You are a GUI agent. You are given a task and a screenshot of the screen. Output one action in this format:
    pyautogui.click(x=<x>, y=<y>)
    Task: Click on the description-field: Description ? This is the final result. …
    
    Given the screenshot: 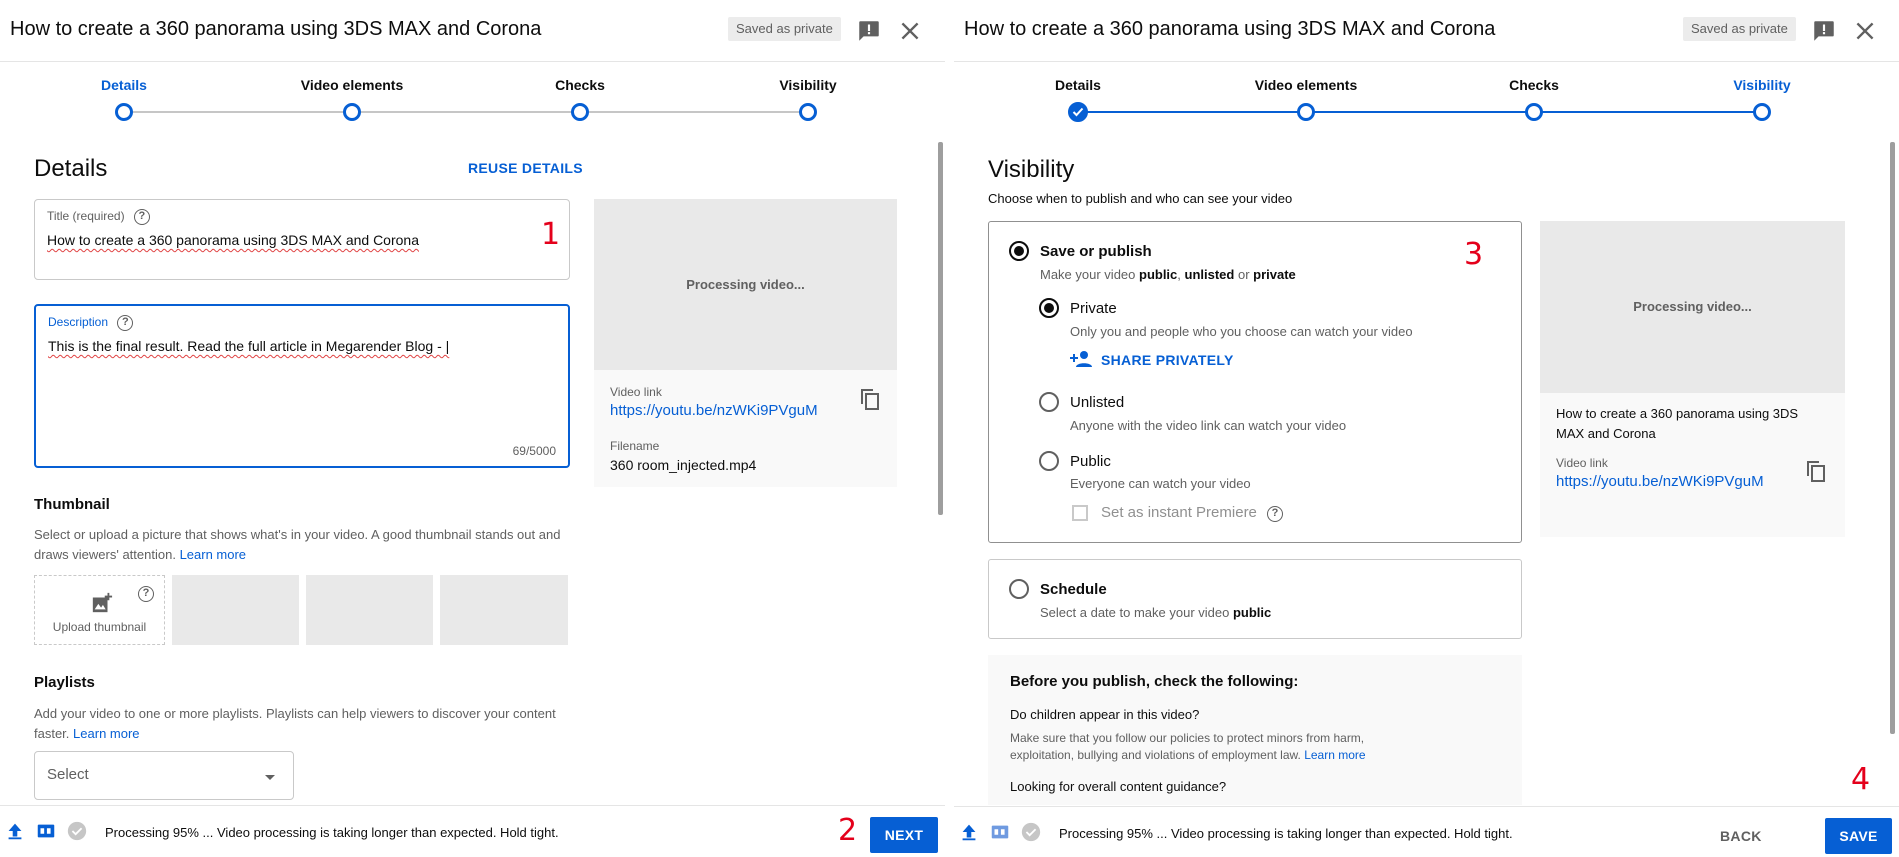 What is the action you would take?
    pyautogui.click(x=302, y=386)
    